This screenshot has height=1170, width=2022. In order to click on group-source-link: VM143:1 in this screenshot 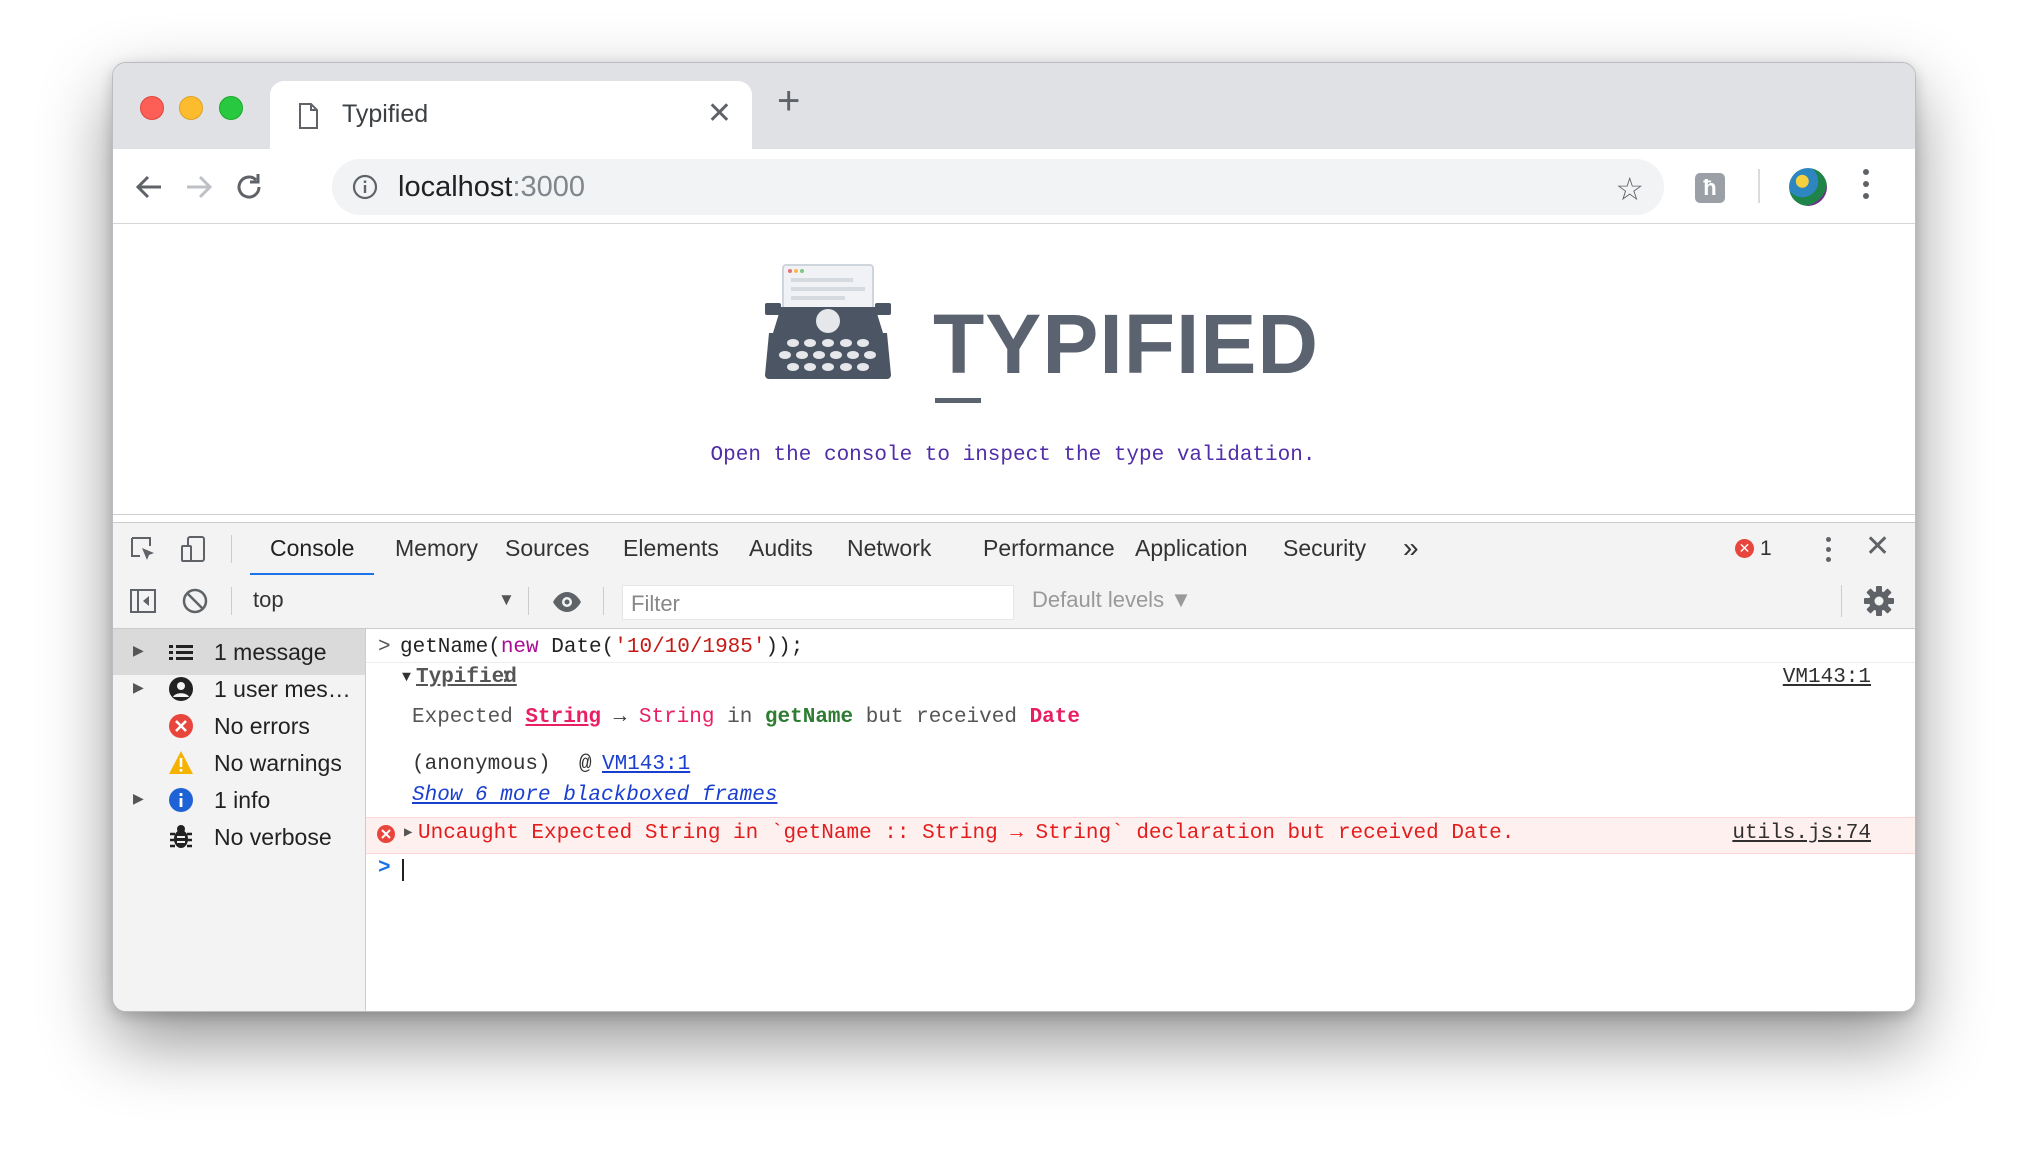, I will do `click(1827, 677)`.